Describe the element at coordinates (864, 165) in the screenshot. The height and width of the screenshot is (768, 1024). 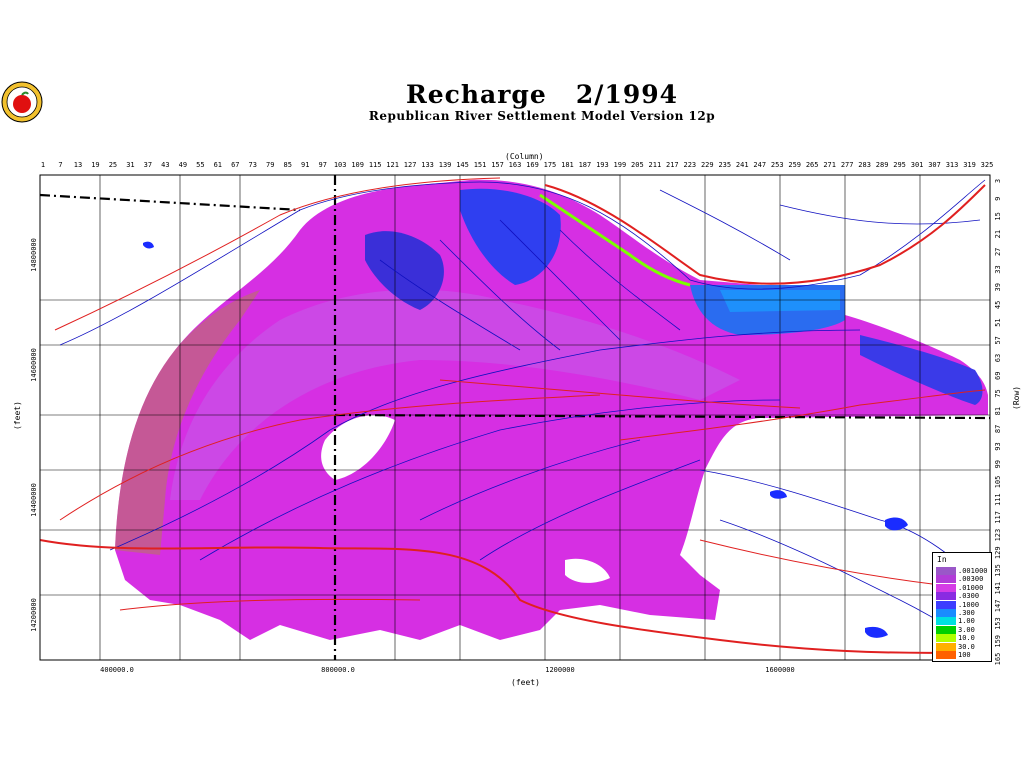
I see `column-tick-label: 283` at that location.